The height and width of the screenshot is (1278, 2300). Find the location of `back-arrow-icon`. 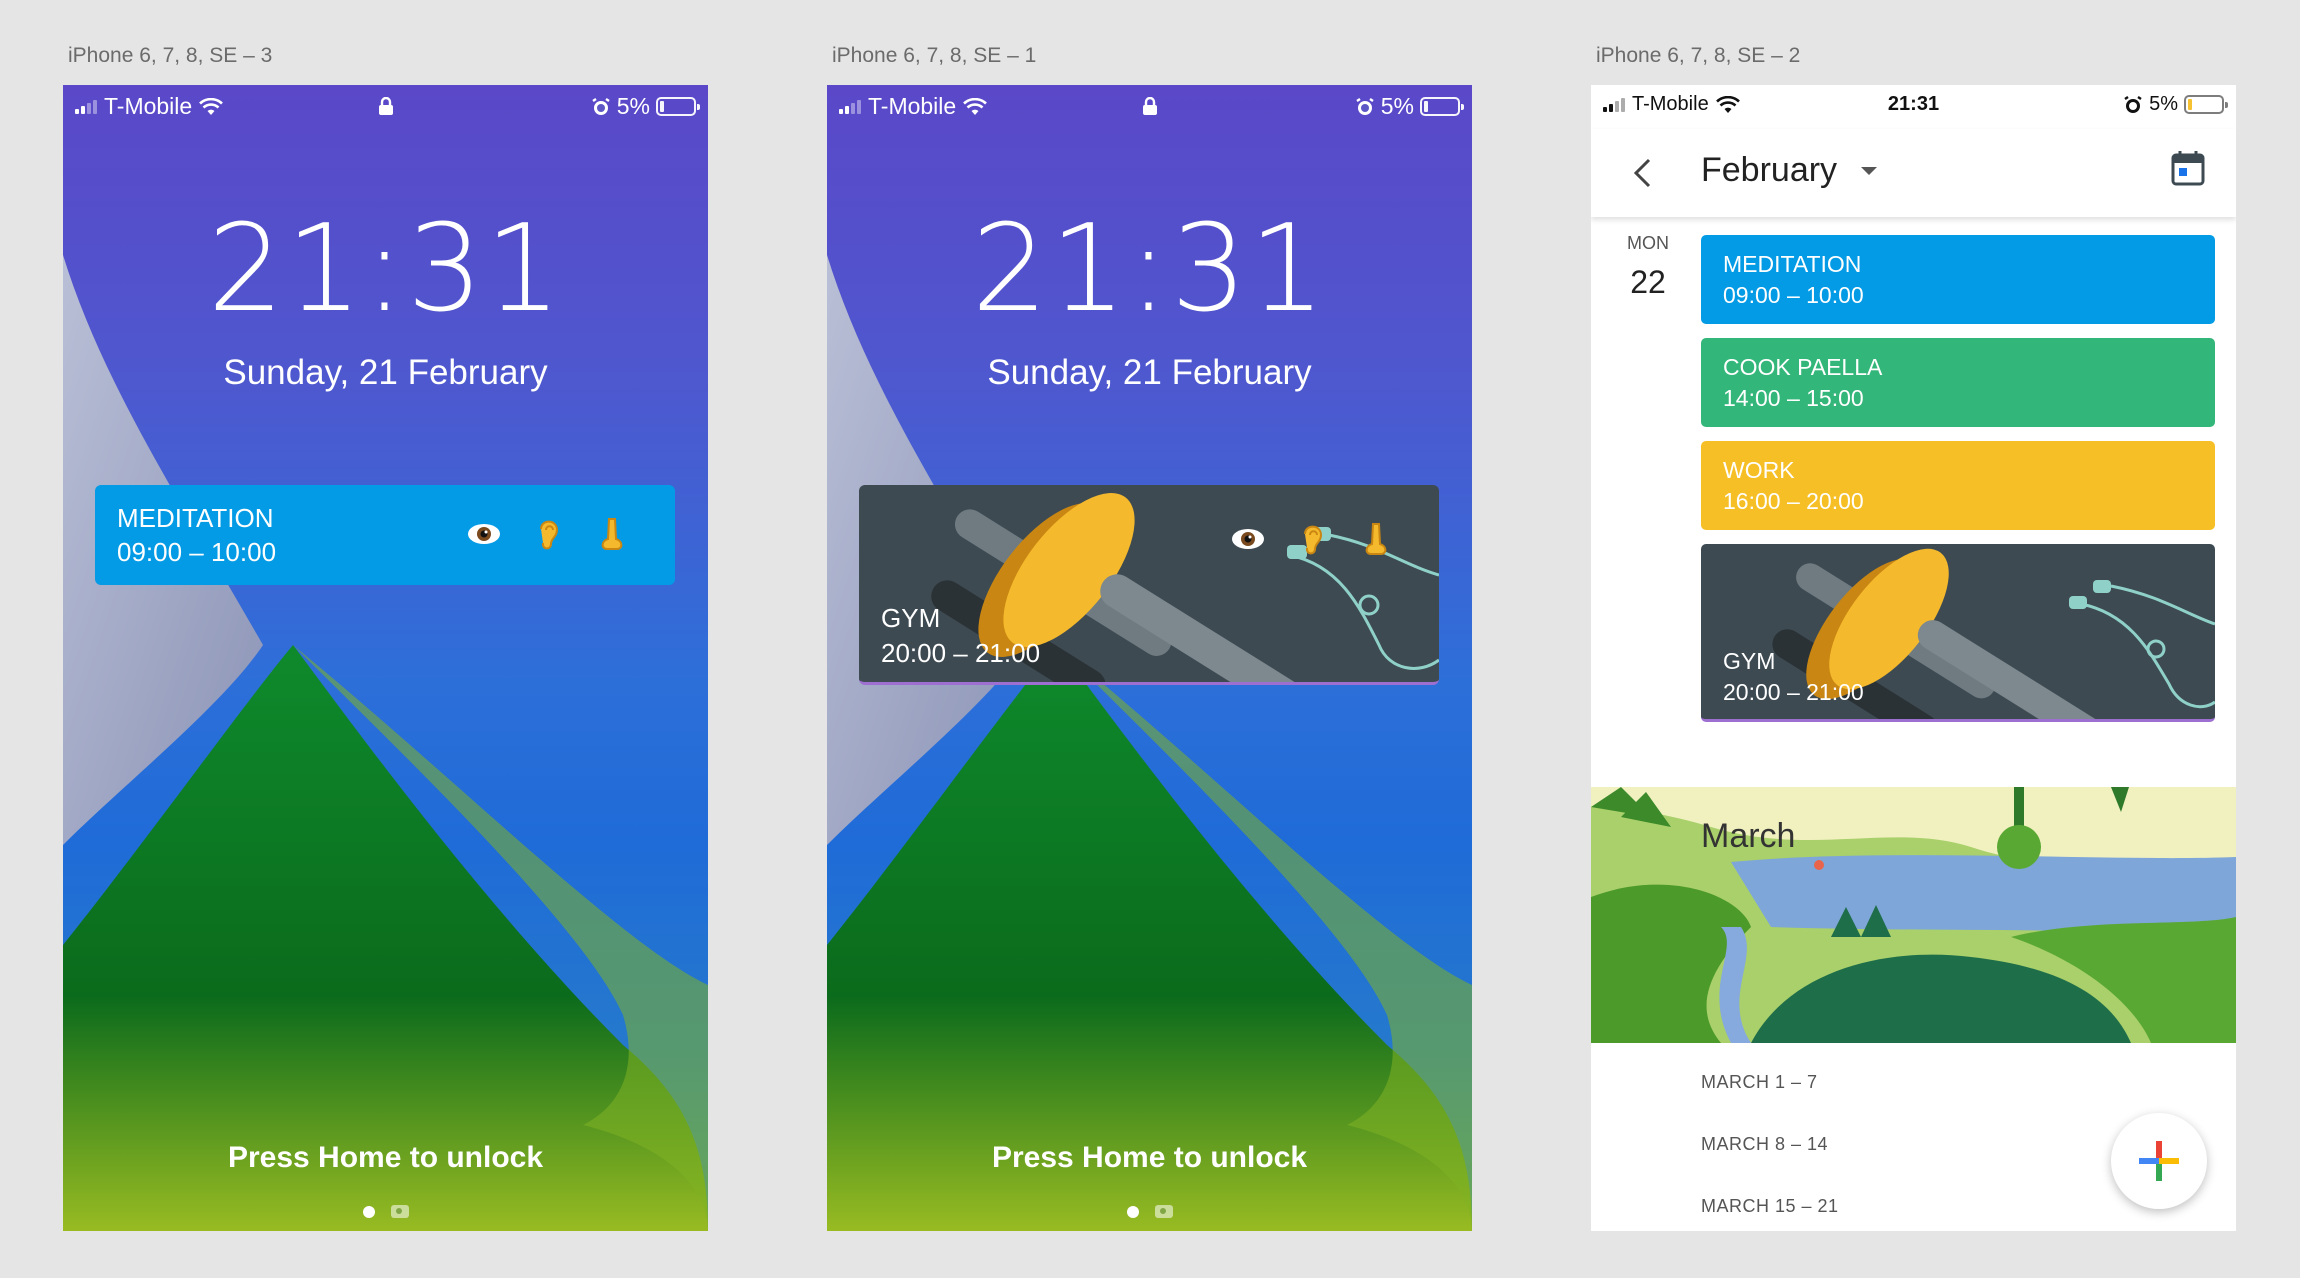

back-arrow-icon is located at coordinates (1642, 173).